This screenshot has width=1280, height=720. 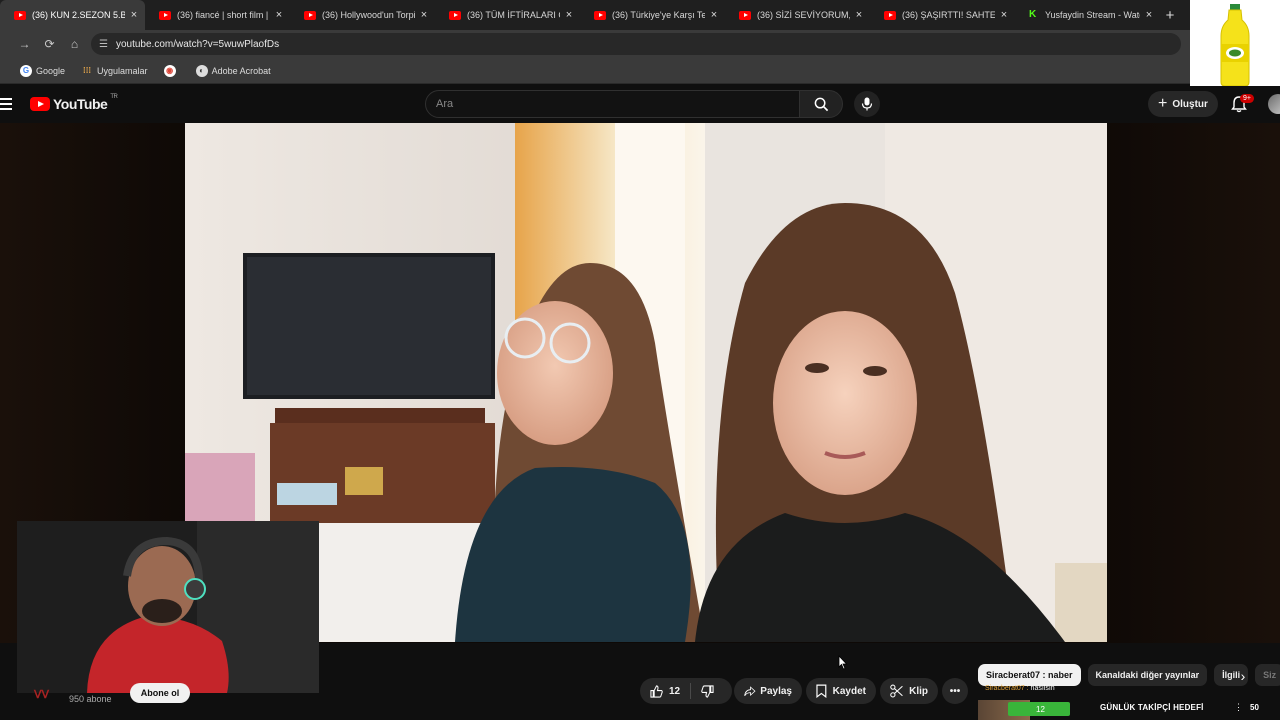 What do you see at coordinates (1267, 675) in the screenshot?
I see `chip-filter: Siz` at bounding box center [1267, 675].